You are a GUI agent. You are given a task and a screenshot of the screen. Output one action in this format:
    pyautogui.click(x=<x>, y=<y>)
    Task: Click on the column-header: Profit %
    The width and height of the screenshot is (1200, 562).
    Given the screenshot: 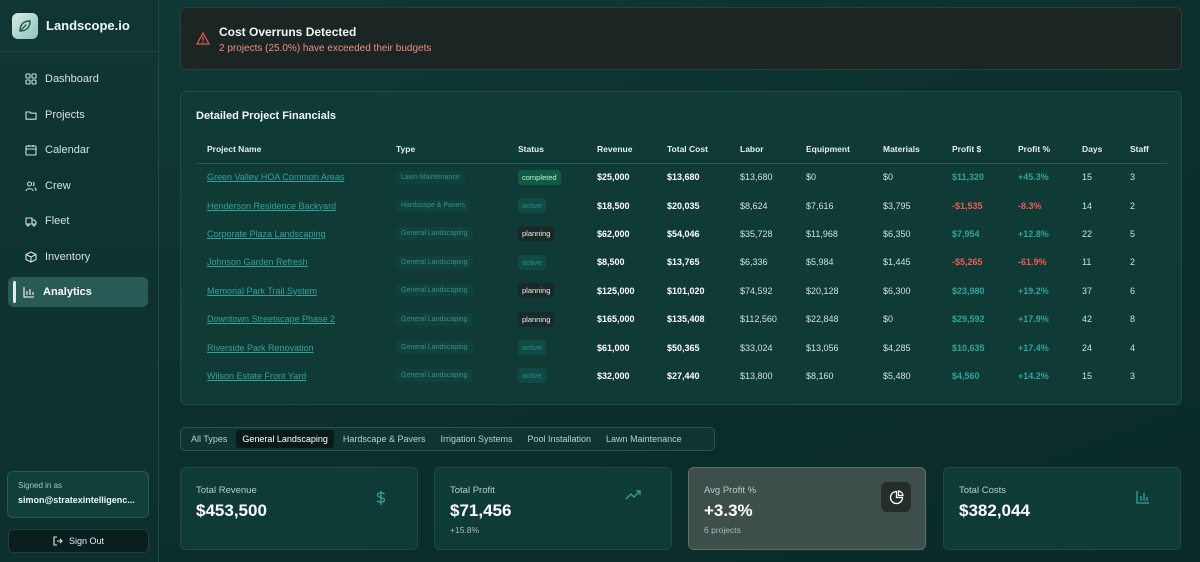 What is the action you would take?
    pyautogui.click(x=1040, y=149)
    